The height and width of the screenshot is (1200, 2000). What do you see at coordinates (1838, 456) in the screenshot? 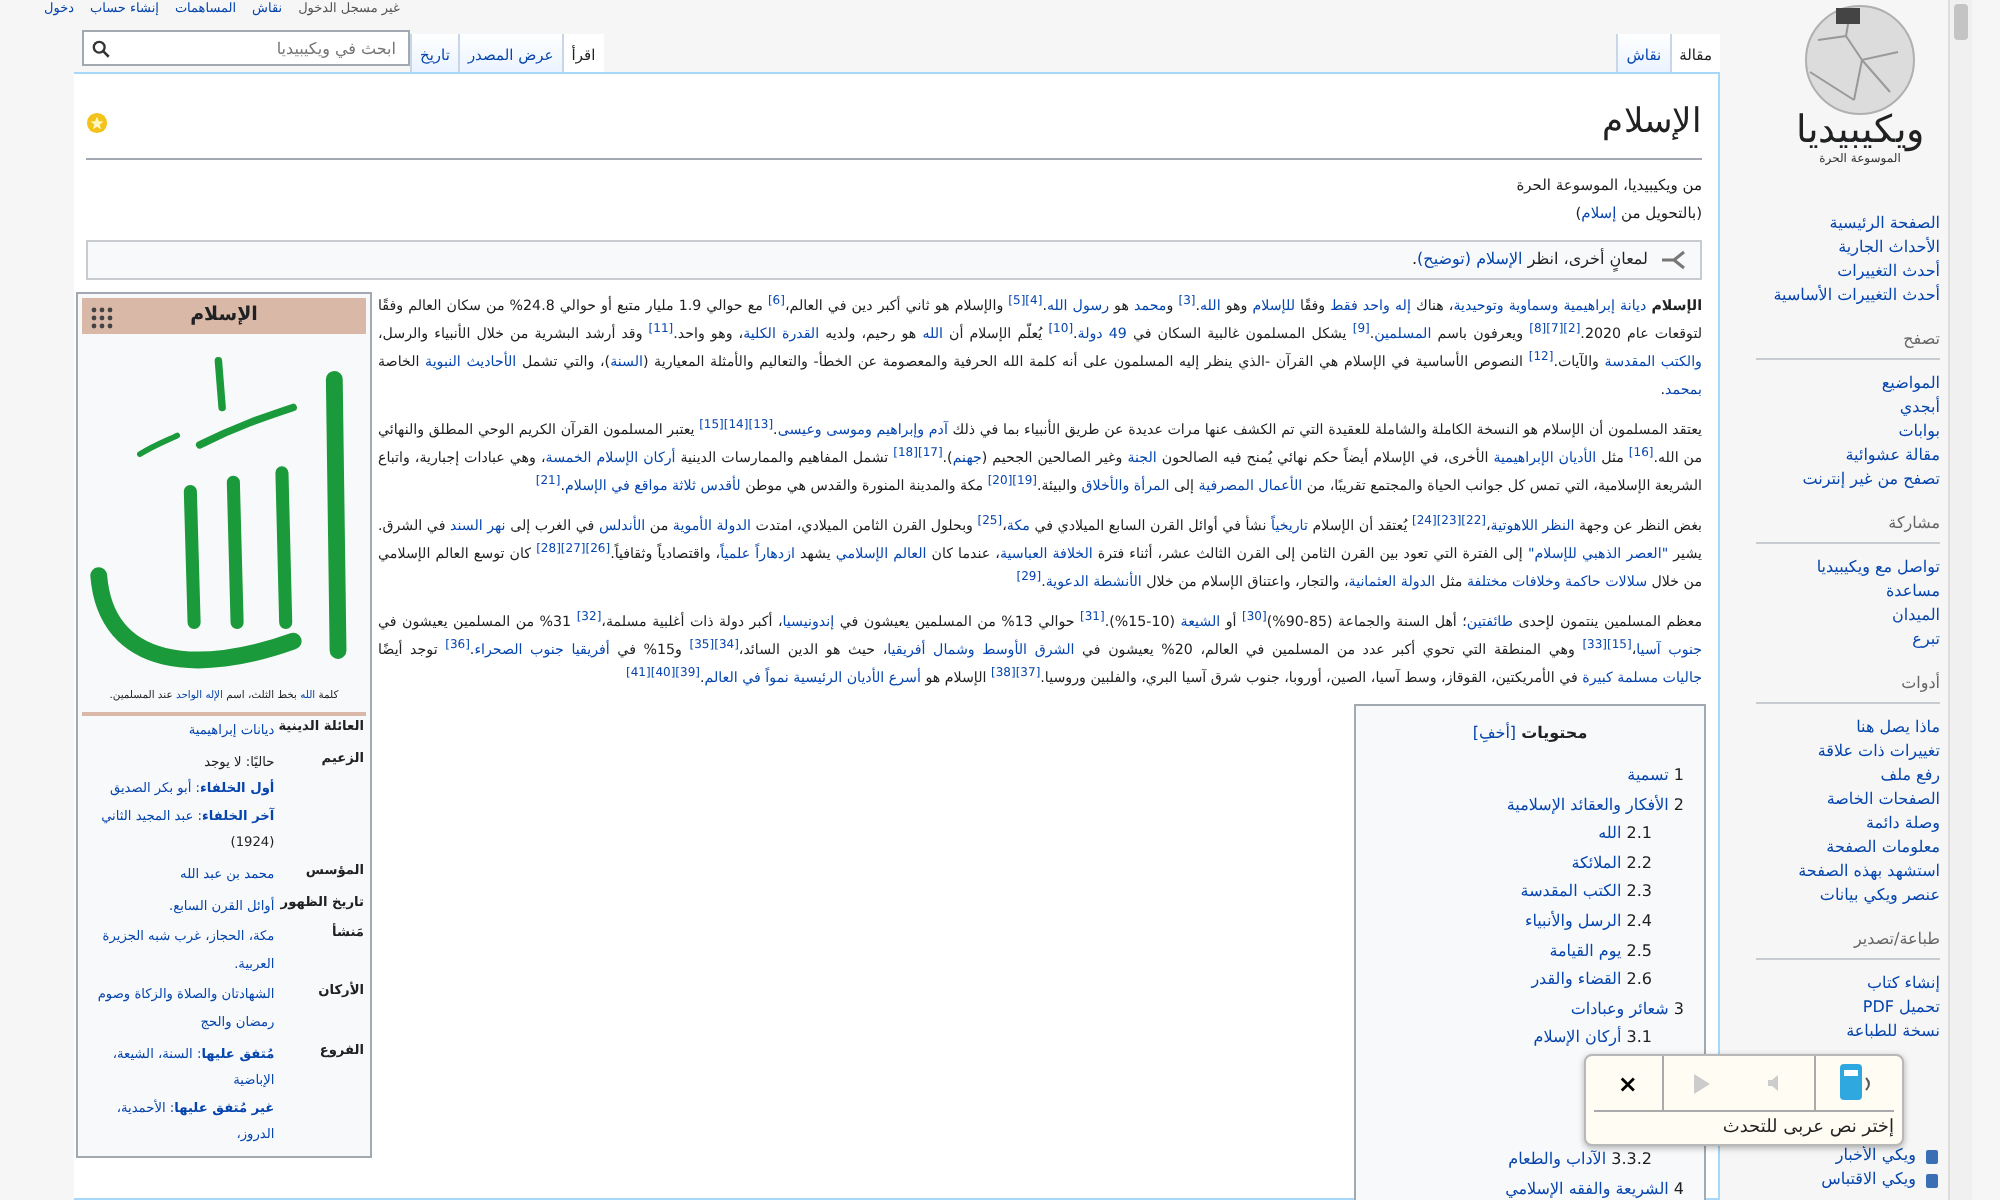
I see `sidebar-link: مقالة عشوائية` at bounding box center [1838, 456].